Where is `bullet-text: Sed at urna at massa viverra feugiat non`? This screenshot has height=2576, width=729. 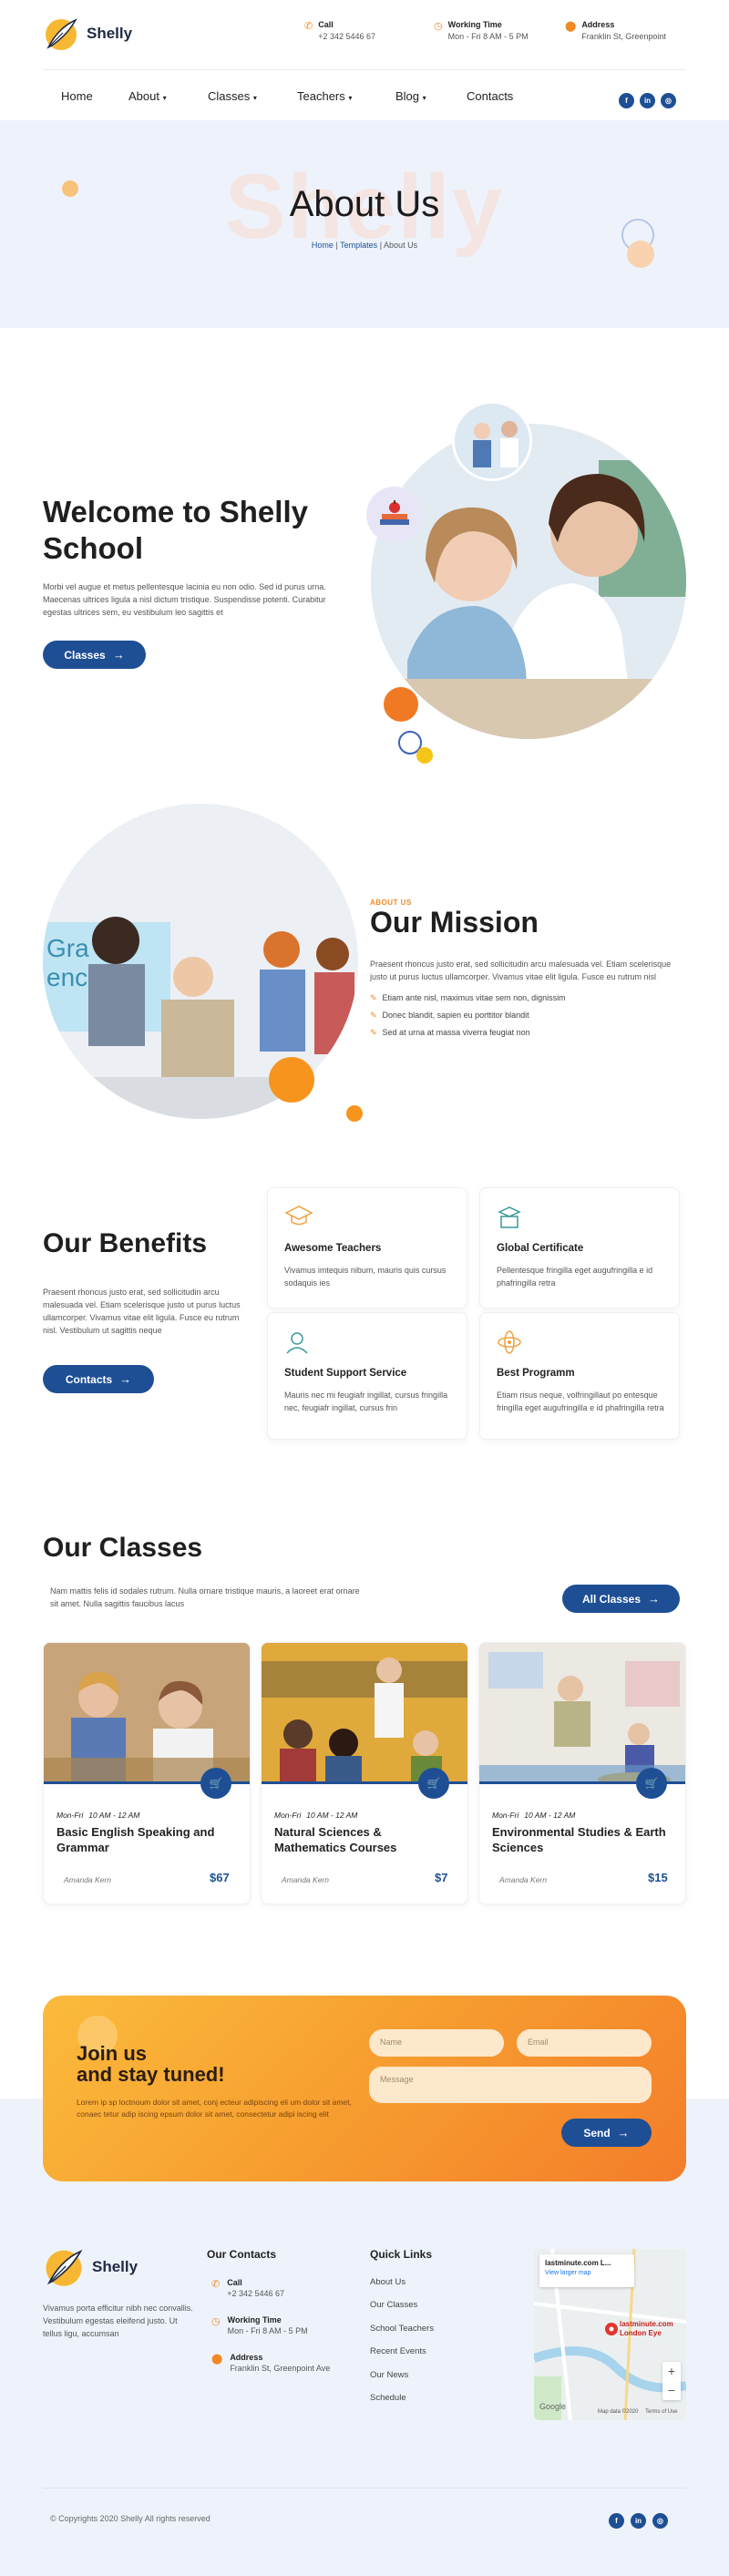
bullet-text: Sed at urna at massa viverra feugiat non is located at coordinates (456, 1032).